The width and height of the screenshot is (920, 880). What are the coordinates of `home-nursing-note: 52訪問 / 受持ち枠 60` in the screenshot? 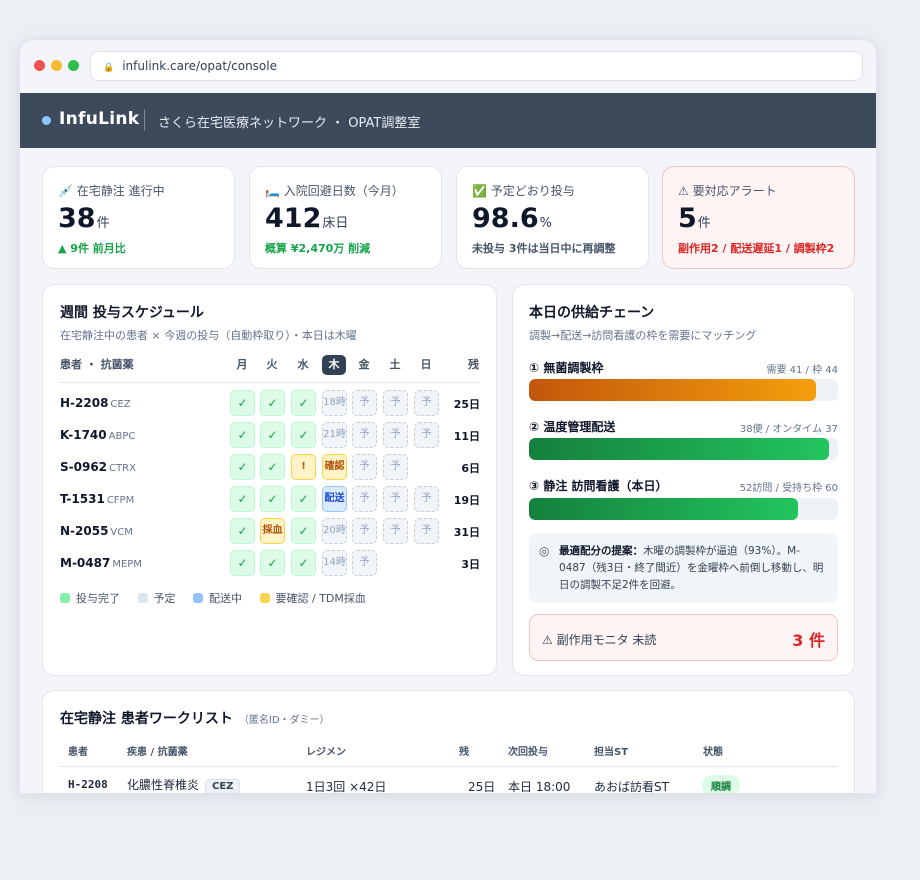 It's located at (788, 488).